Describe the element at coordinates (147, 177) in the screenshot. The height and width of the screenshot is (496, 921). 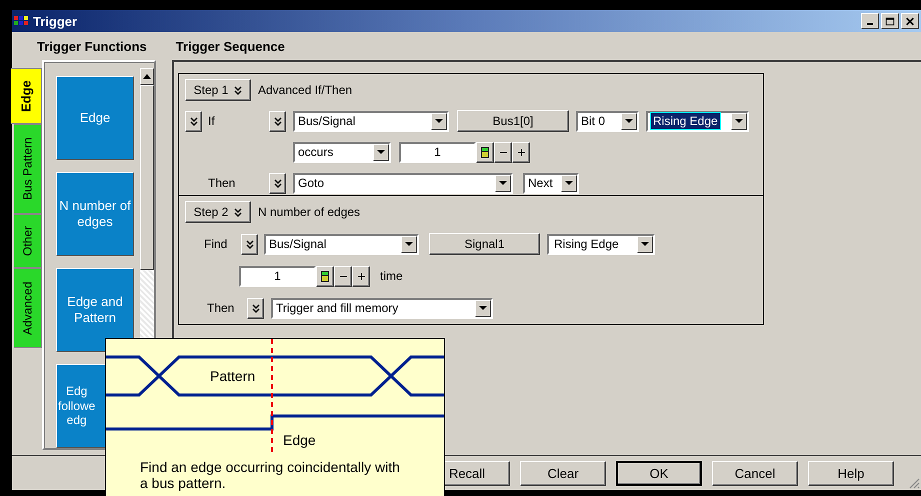
I see `scroll-thumb` at that location.